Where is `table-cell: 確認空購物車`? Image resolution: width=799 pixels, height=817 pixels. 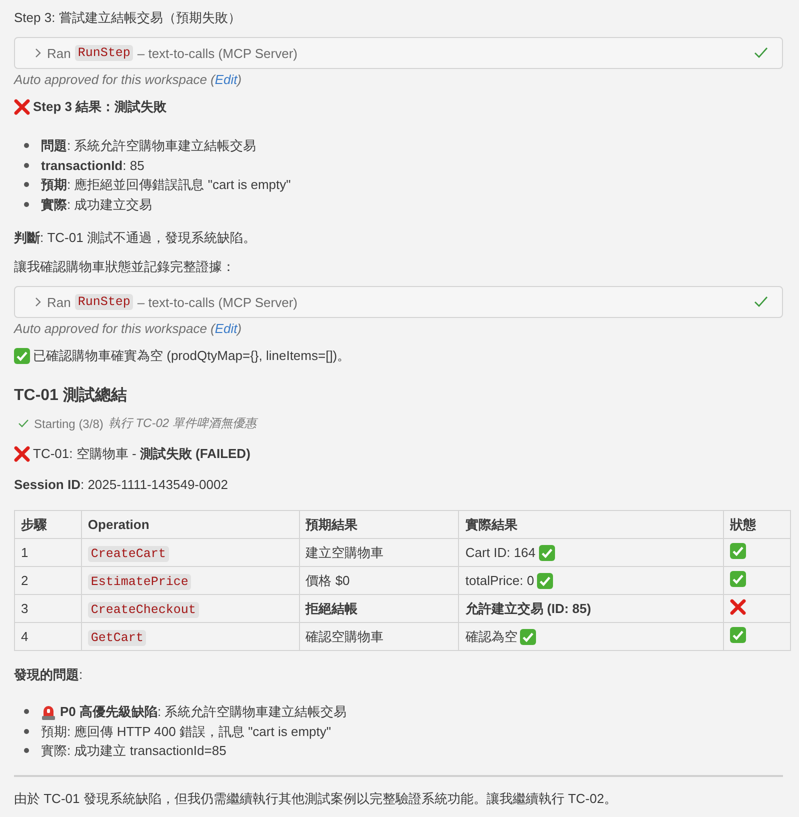 table-cell: 確認空購物車 is located at coordinates (379, 636).